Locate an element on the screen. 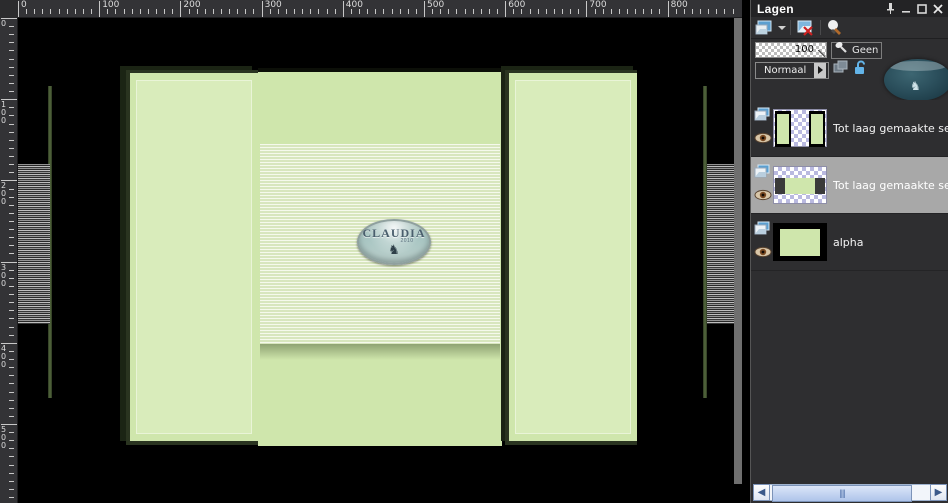 Image resolution: width=948 pixels, height=503 pixels. ruler-label: 700 is located at coordinates (598, 5).